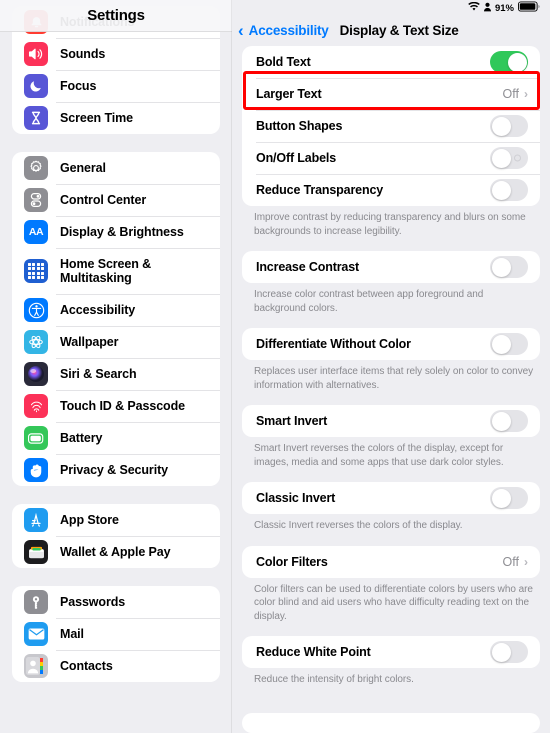 The width and height of the screenshot is (550, 733). Describe the element at coordinates (36, 342) in the screenshot. I see `wallpaper-icon` at that location.